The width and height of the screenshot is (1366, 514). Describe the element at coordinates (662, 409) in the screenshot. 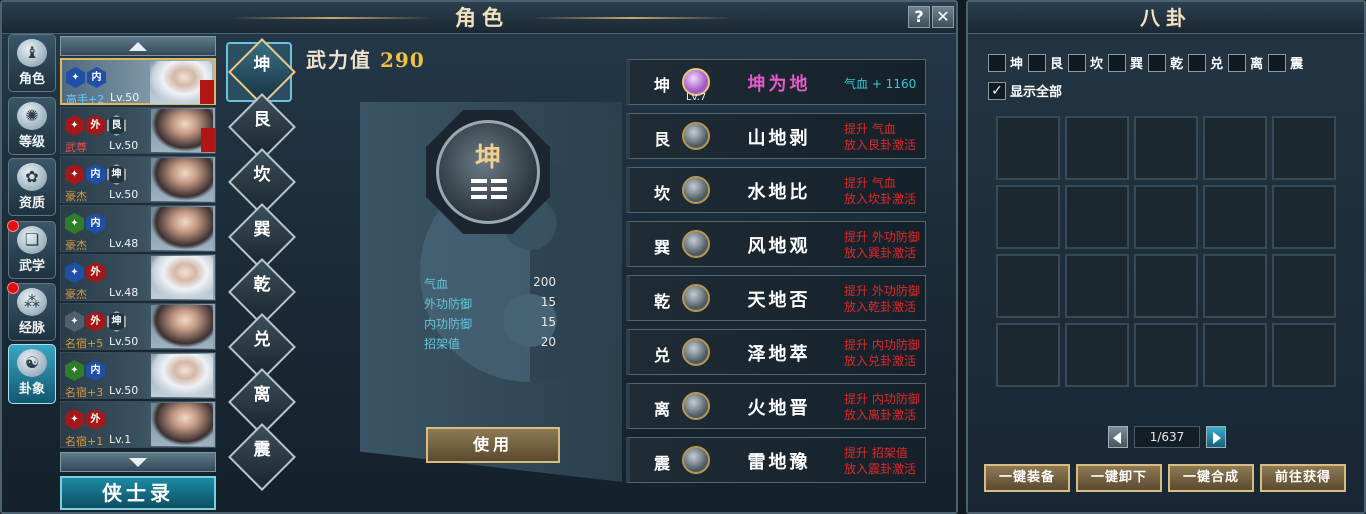

I see `hexagram-trigram: 离` at that location.